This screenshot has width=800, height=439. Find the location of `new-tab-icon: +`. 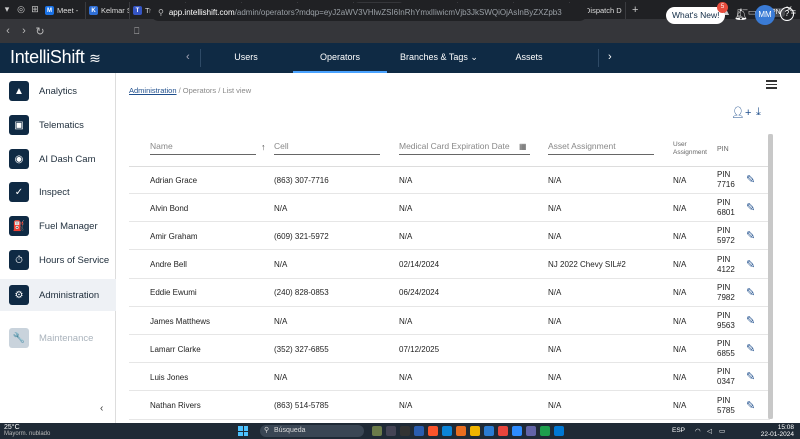

new-tab-icon: + is located at coordinates (635, 10).